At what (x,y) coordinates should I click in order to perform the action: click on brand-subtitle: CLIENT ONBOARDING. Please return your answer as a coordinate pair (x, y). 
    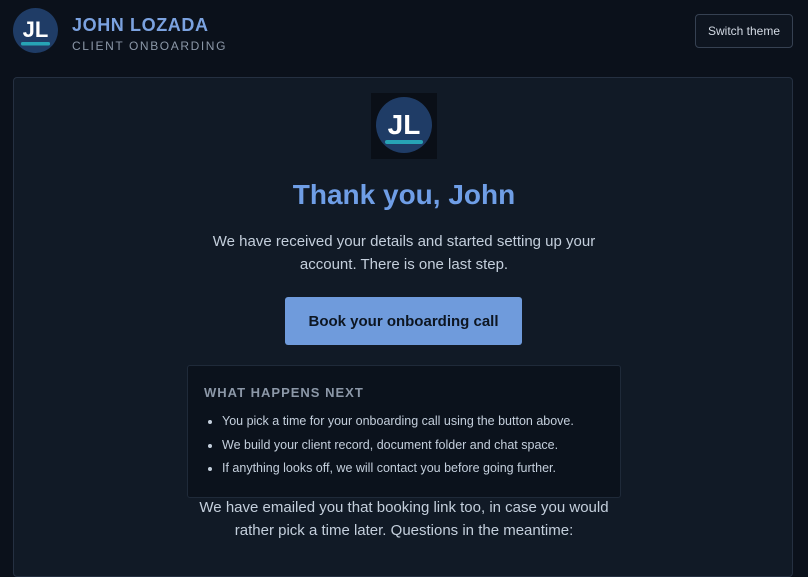
    Looking at the image, I should click on (149, 46).